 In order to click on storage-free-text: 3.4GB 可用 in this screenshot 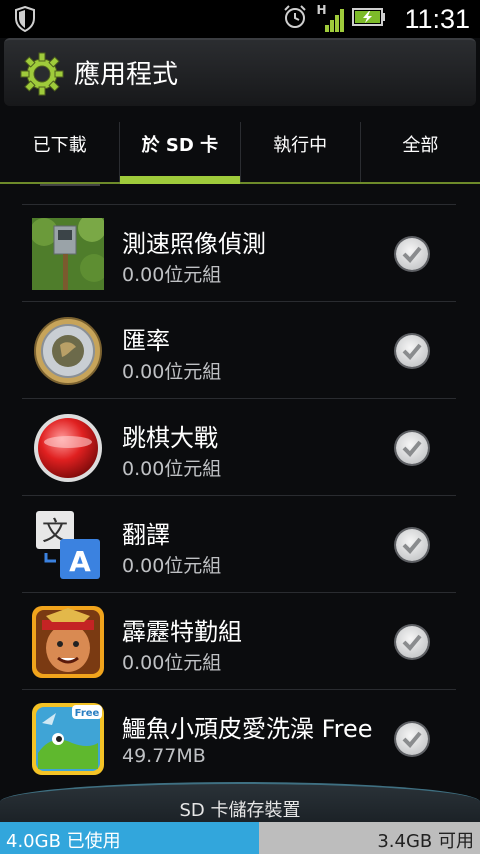, I will do `click(425, 841)`.